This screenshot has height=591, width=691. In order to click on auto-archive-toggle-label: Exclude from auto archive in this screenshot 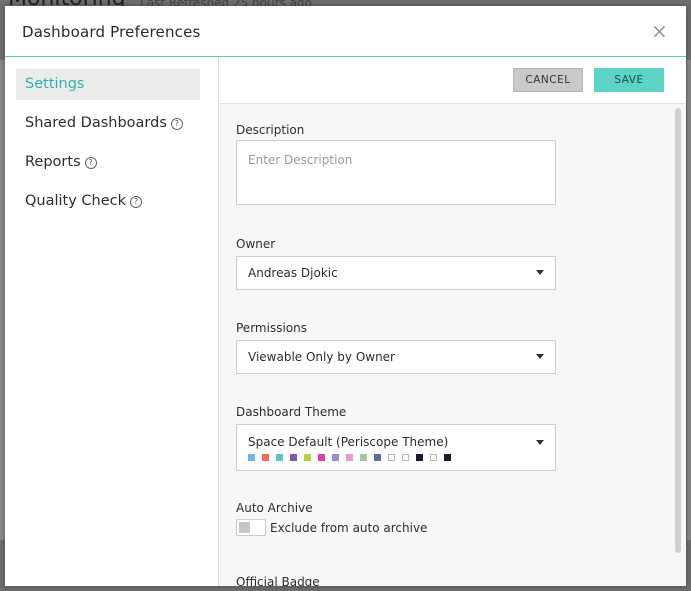, I will do `click(349, 528)`.